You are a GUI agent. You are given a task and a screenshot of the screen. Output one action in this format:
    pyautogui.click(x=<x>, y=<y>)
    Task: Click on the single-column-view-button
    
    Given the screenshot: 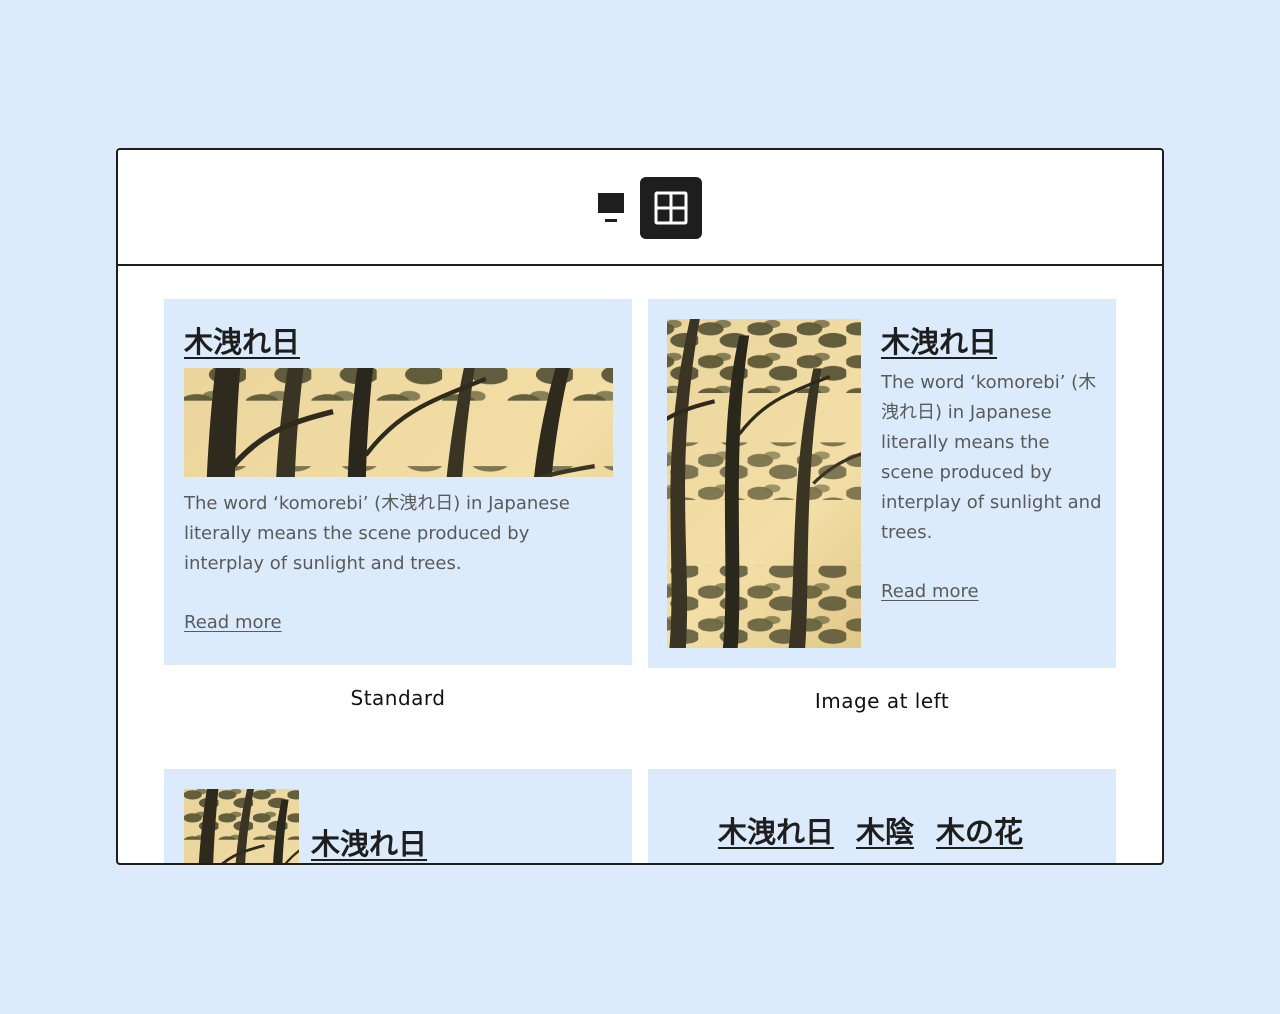 What is the action you would take?
    pyautogui.click(x=611, y=208)
    